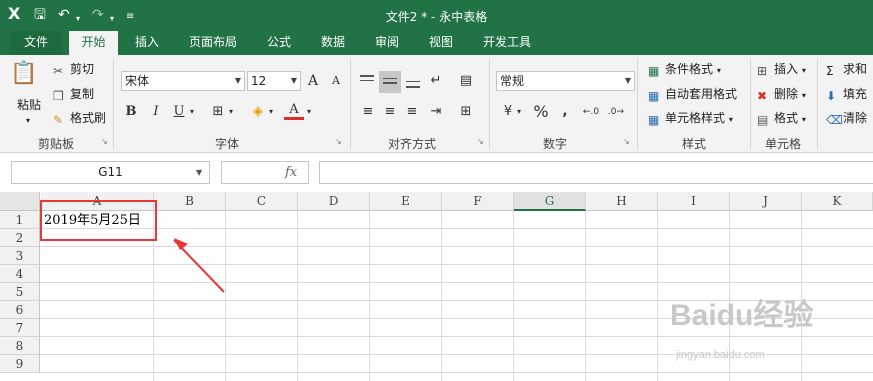  What do you see at coordinates (23, 74) in the screenshot?
I see `paste-icon: 📋` at bounding box center [23, 74].